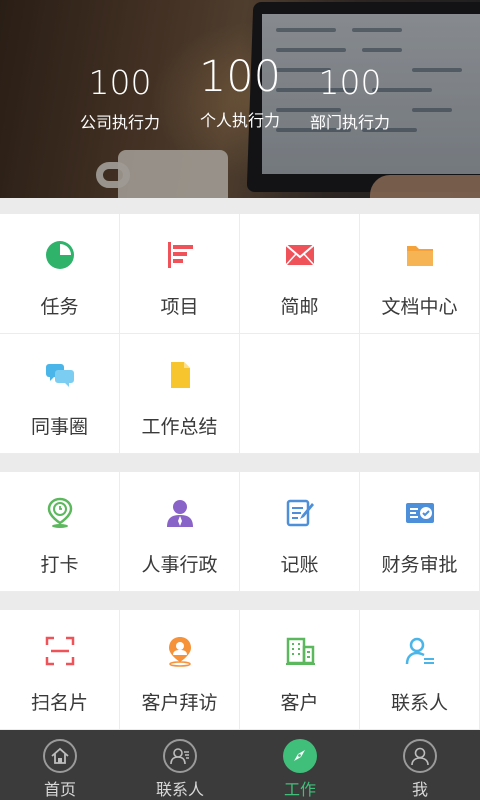 The image size is (480, 800). What do you see at coordinates (300, 532) in the screenshot?
I see `grid-item-accounting: 记账` at bounding box center [300, 532].